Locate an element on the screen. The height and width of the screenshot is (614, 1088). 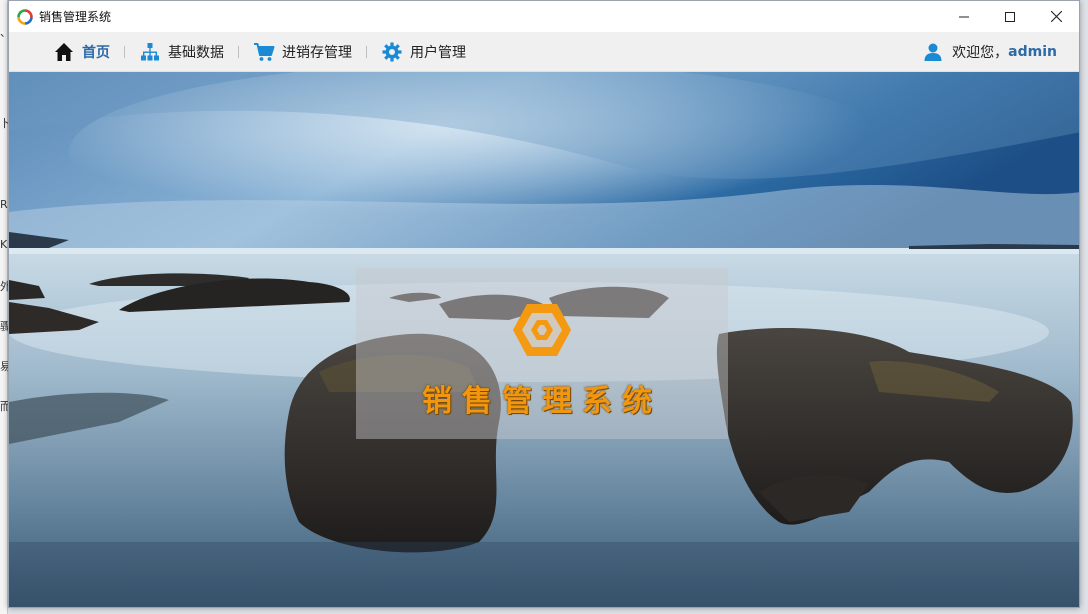
home-icon is located at coordinates (64, 52).